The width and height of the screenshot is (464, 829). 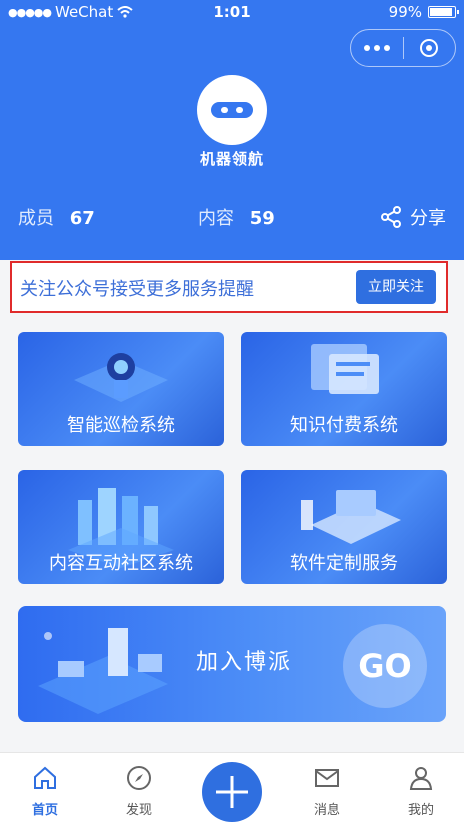 What do you see at coordinates (262, 218) in the screenshot?
I see `content-value: 59` at bounding box center [262, 218].